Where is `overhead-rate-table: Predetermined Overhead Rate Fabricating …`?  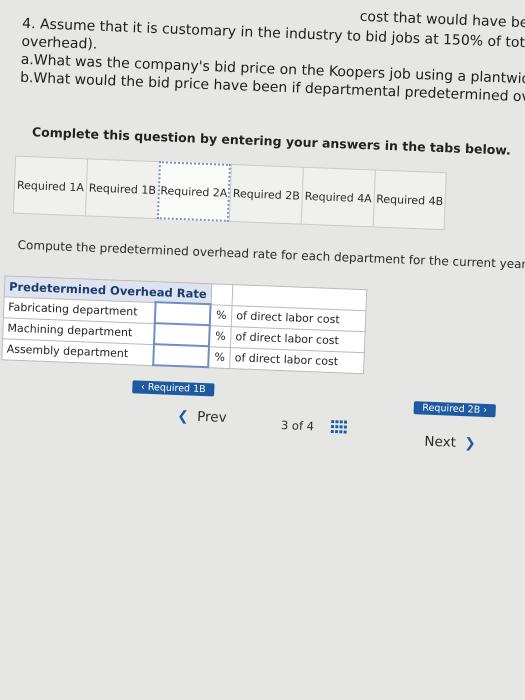 overhead-rate-table: Predetermined Overhead Rate Fabricating … is located at coordinates (184, 325).